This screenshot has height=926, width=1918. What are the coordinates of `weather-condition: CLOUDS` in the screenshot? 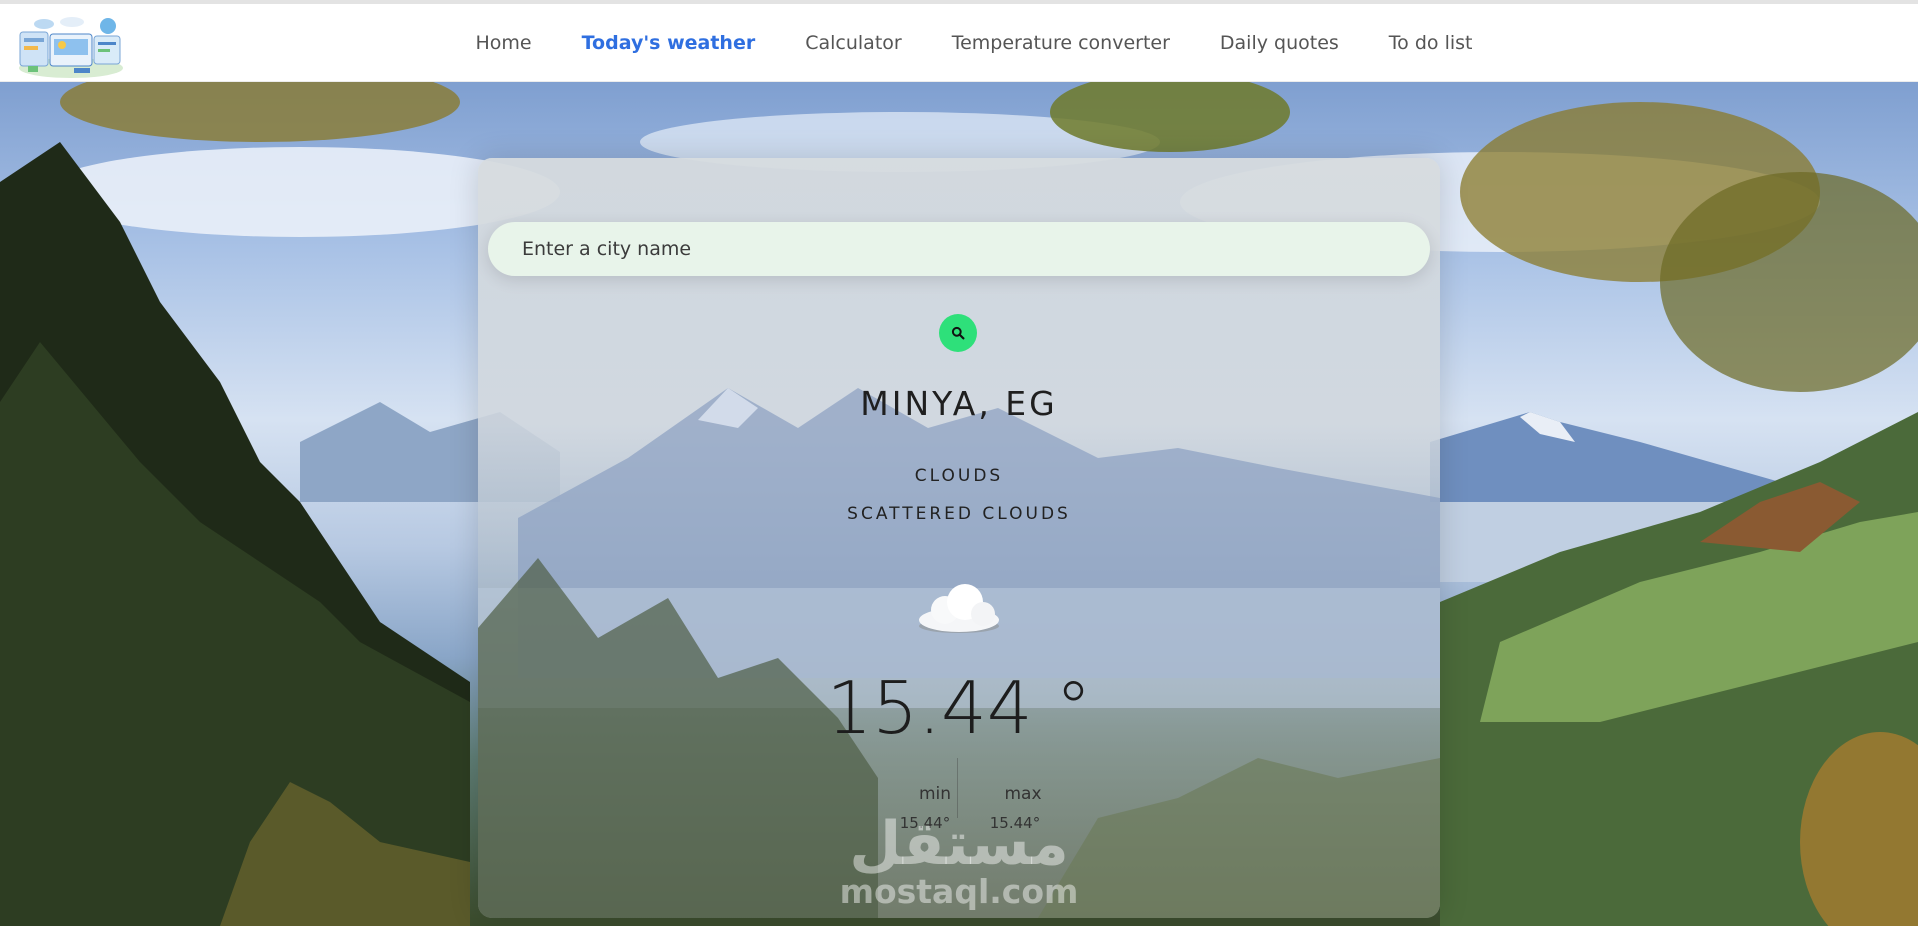 It's located at (959, 476).